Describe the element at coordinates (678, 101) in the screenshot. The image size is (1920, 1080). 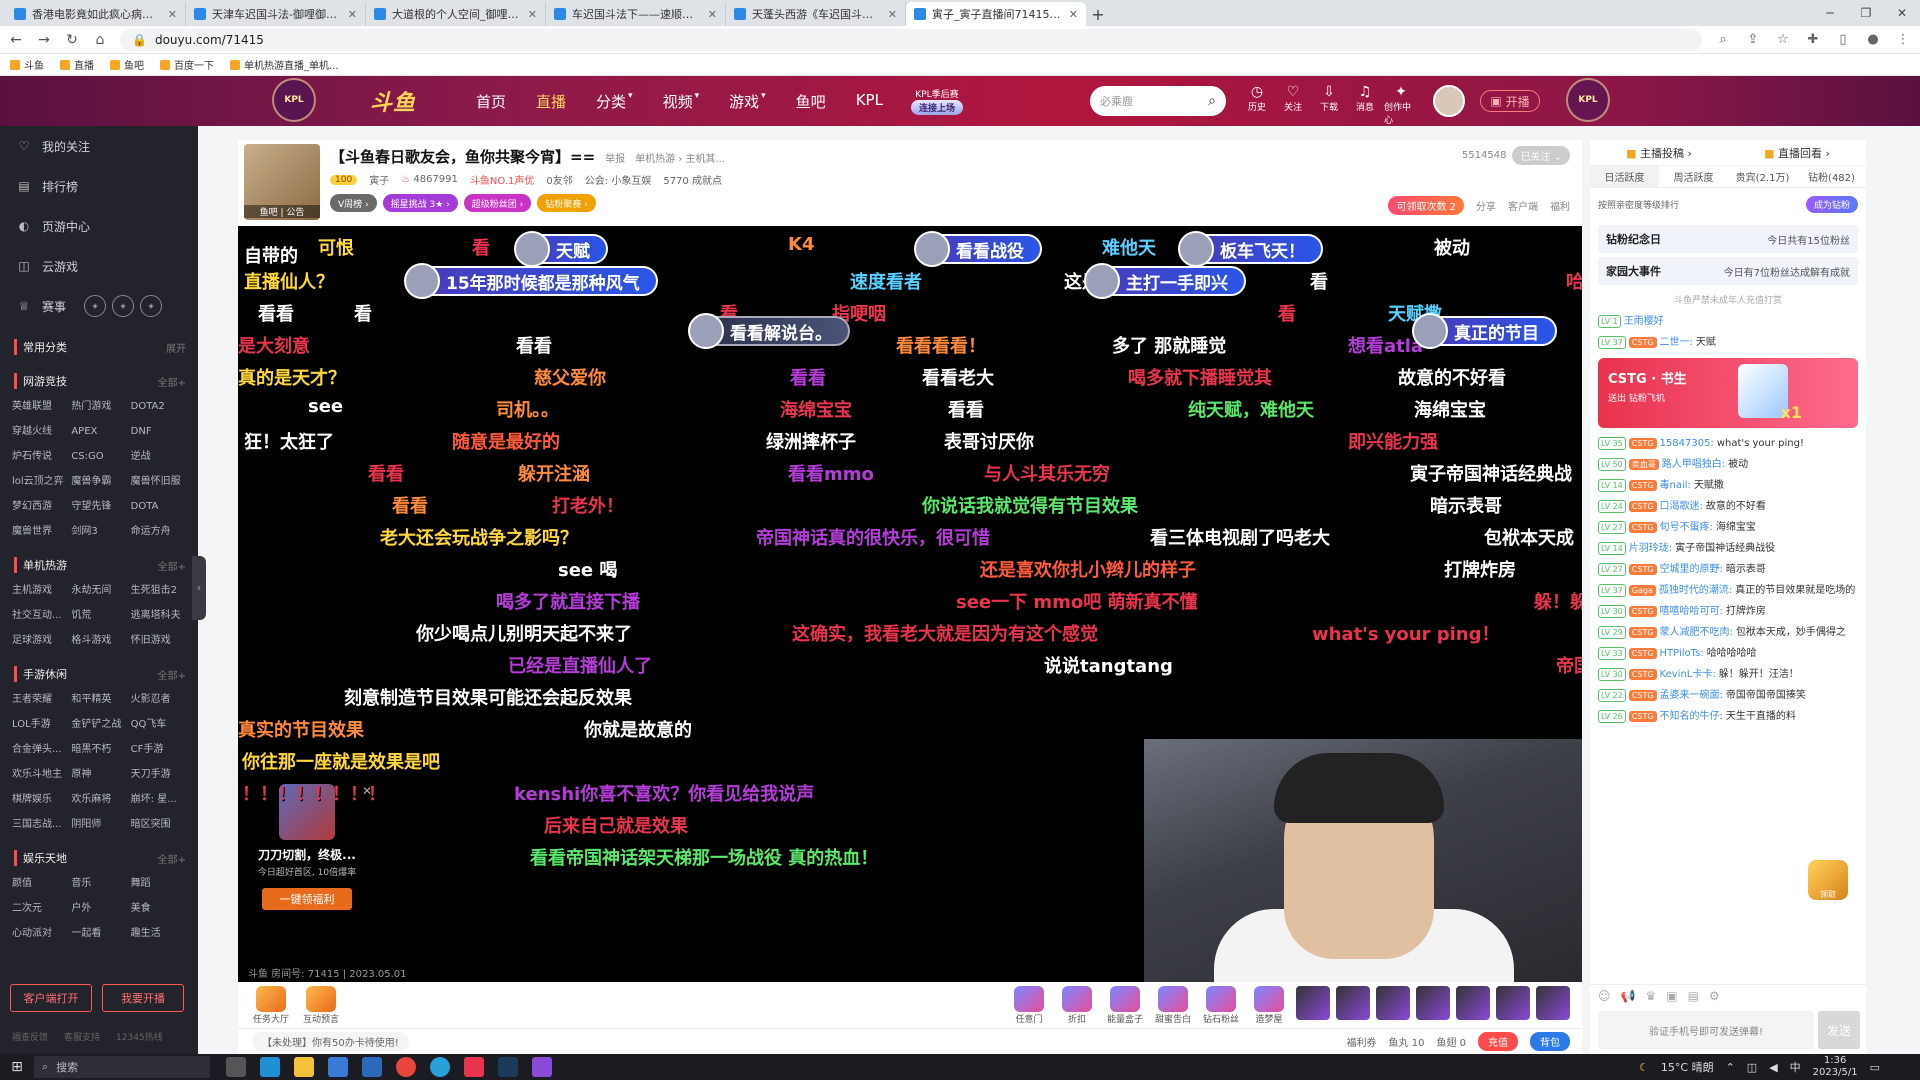
I see `nav-3: 视频` at that location.